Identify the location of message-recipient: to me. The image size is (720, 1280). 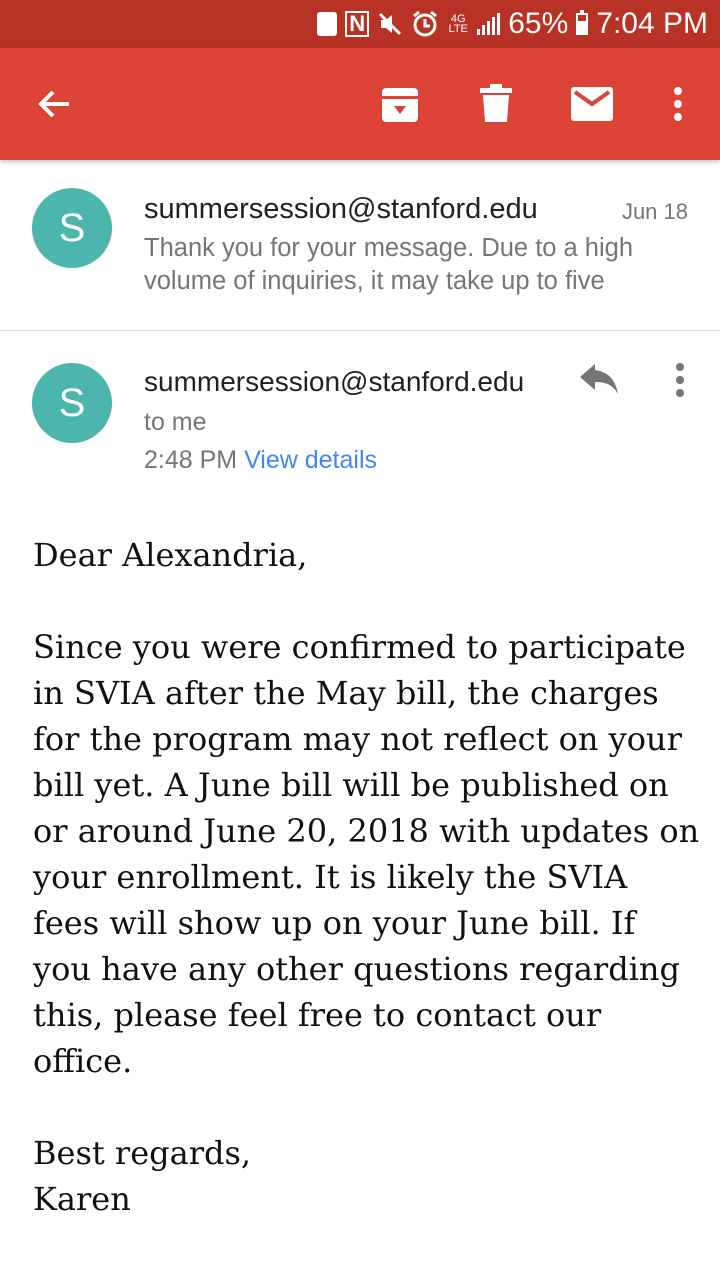
(175, 422).